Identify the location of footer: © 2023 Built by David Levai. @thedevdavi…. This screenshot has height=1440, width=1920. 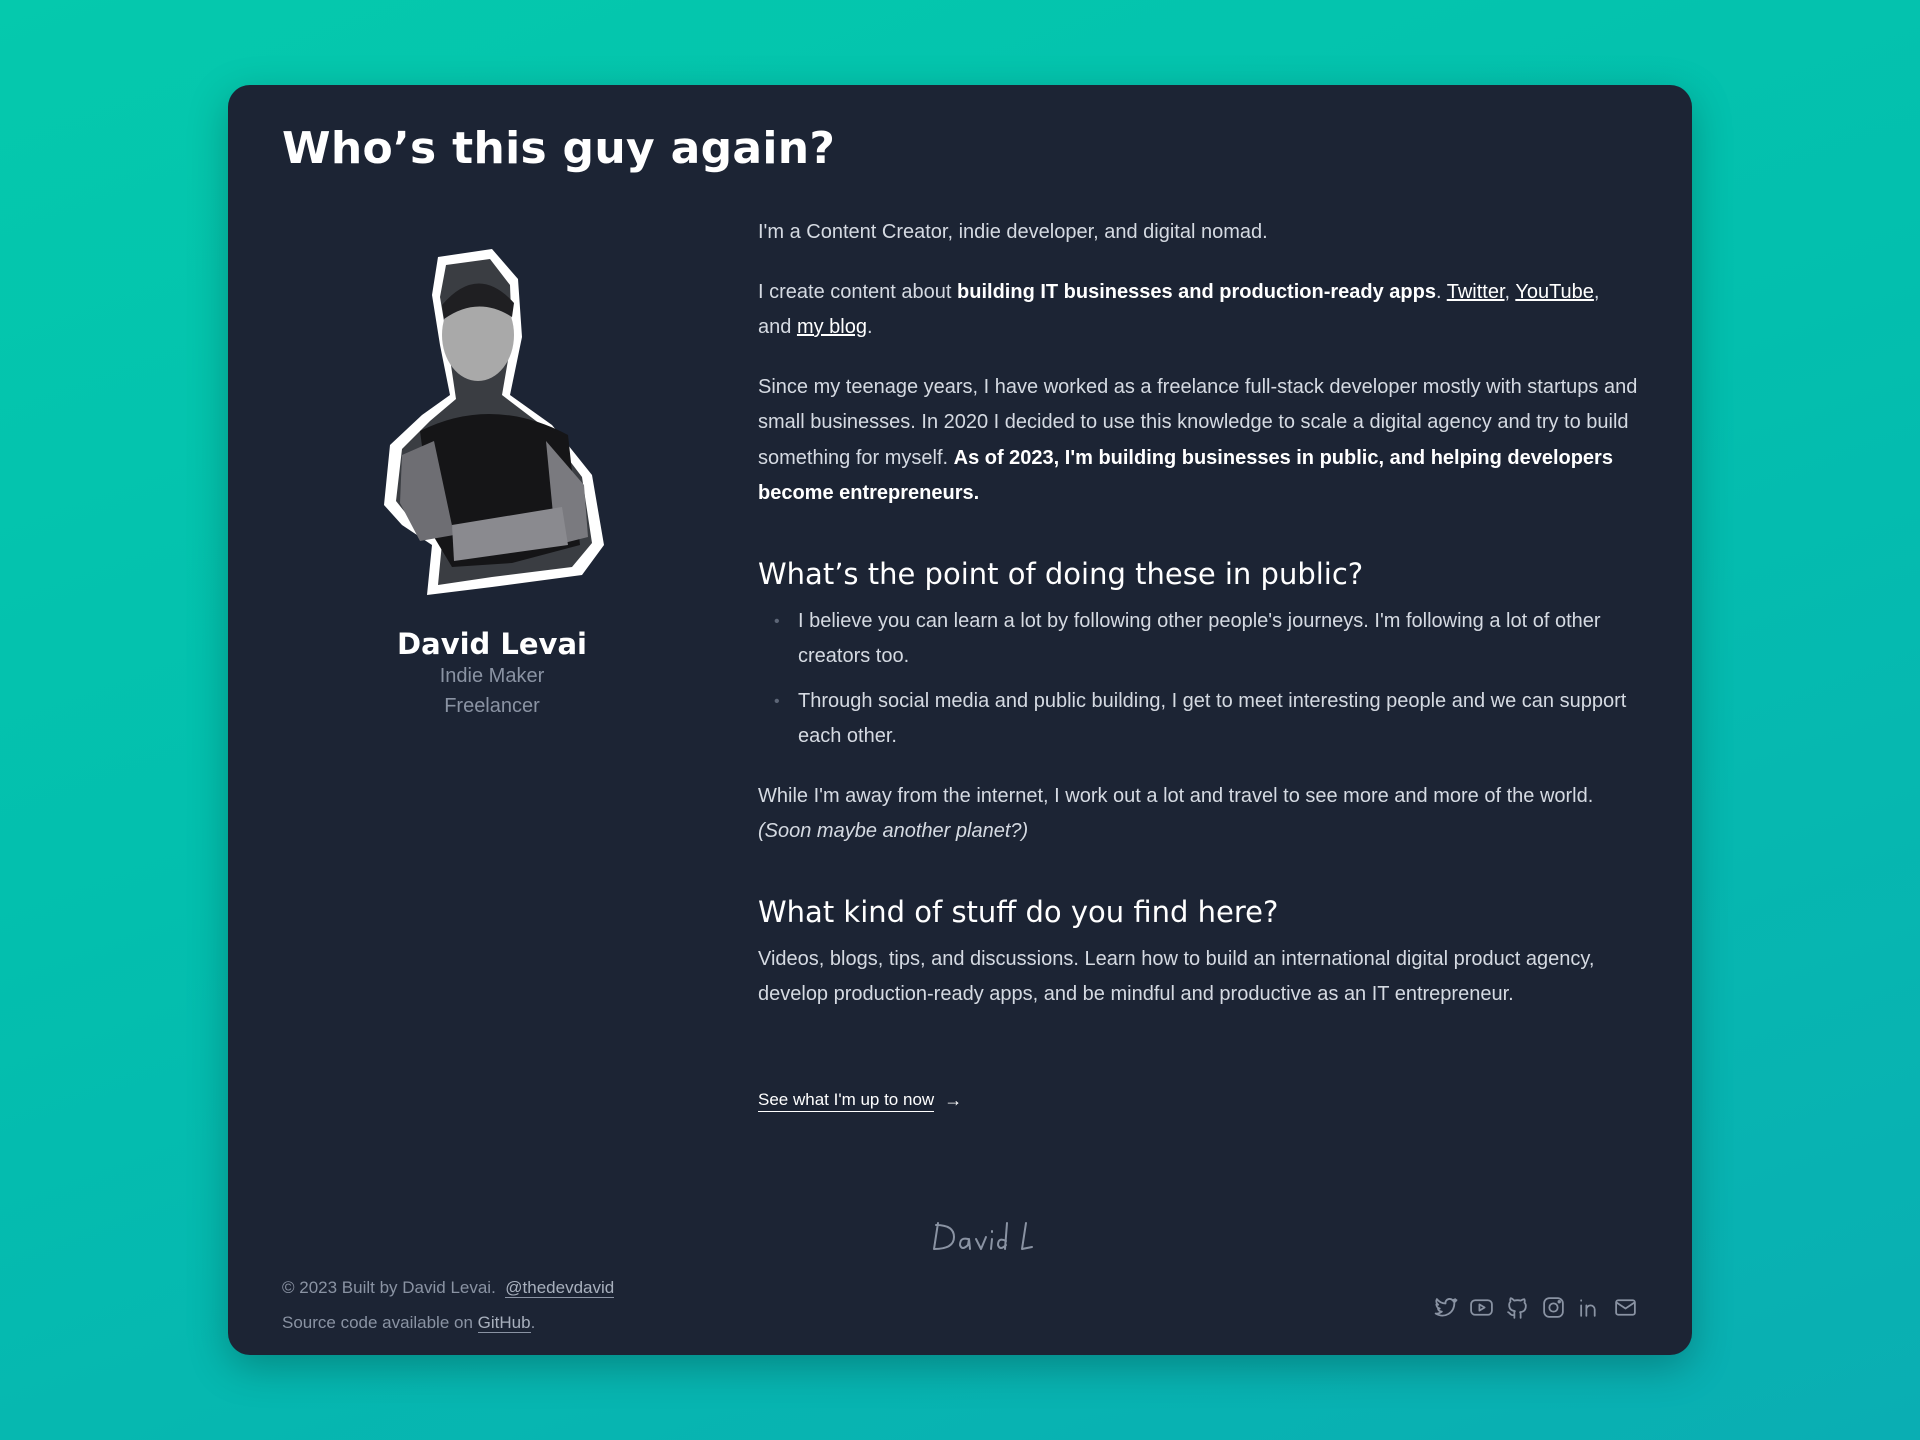
(448, 1305).